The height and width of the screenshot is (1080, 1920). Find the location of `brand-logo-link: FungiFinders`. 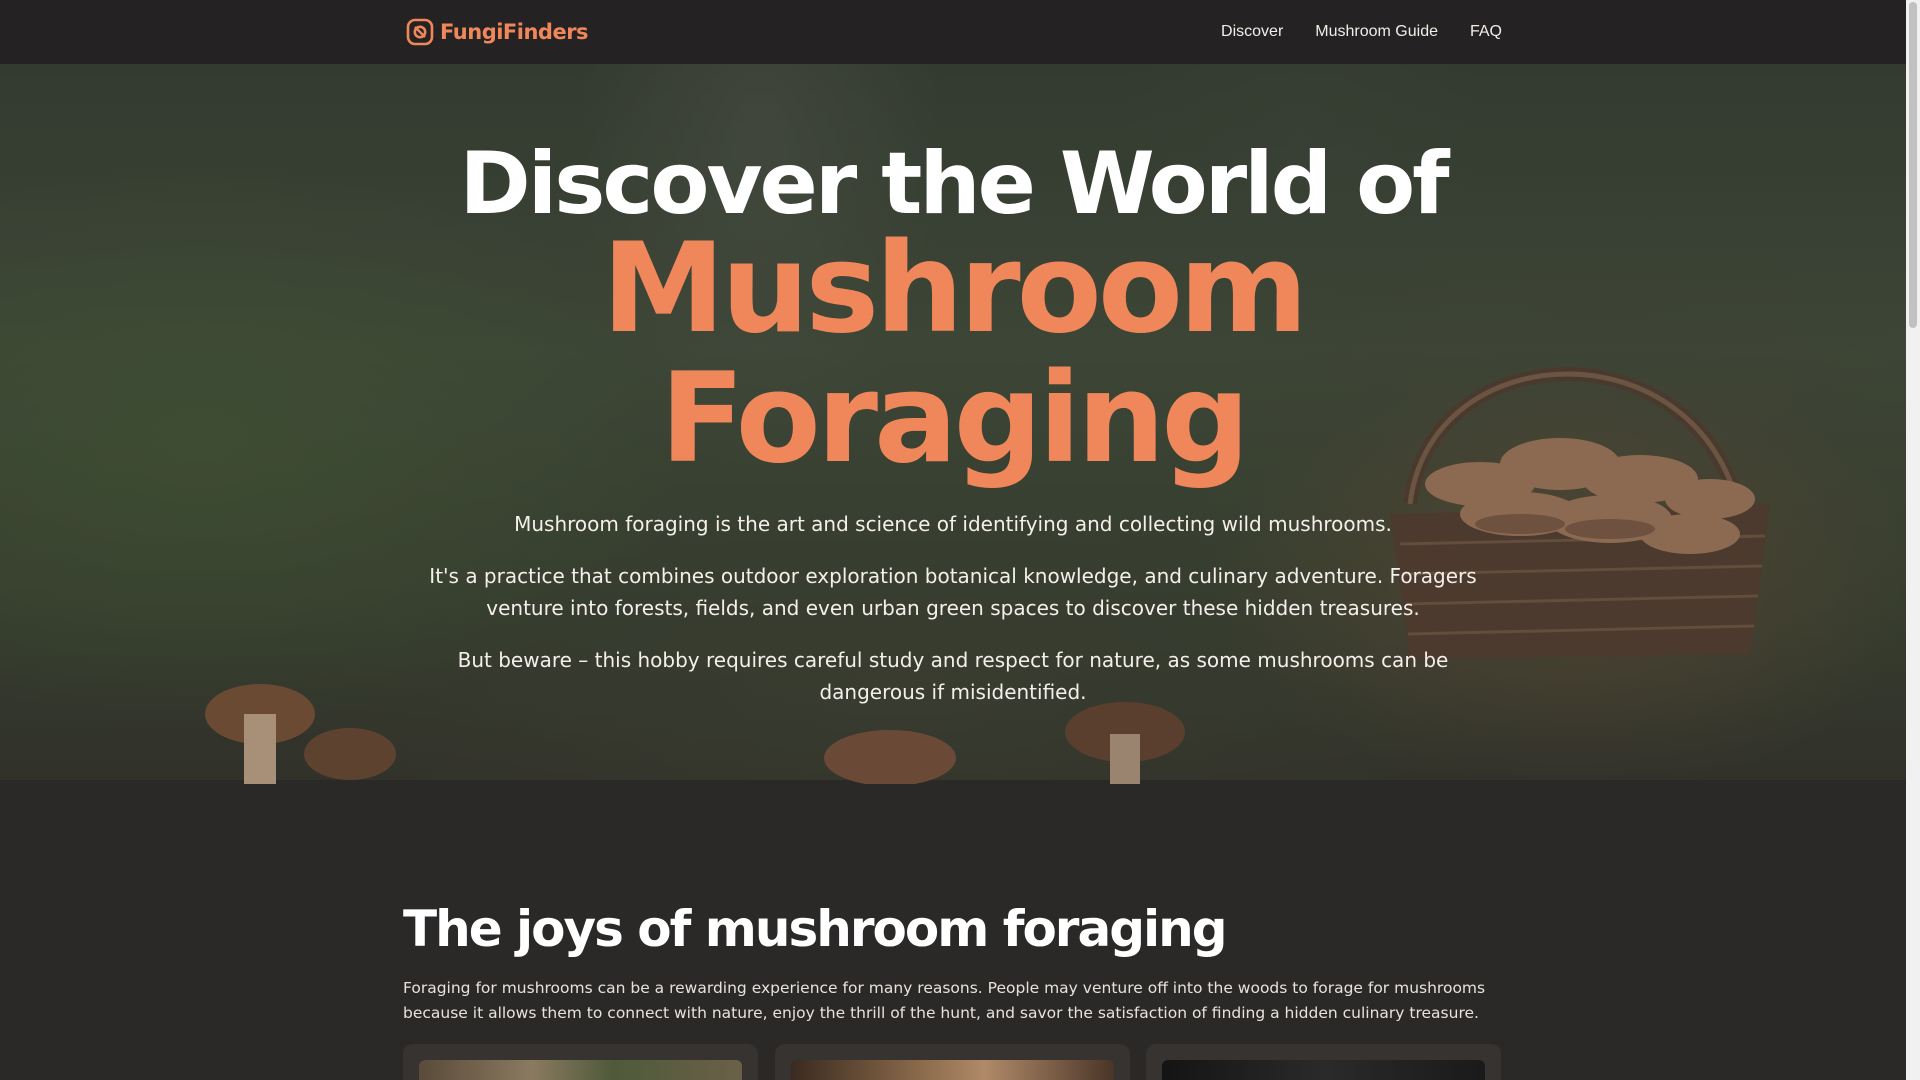

brand-logo-link: FungiFinders is located at coordinates (497, 32).